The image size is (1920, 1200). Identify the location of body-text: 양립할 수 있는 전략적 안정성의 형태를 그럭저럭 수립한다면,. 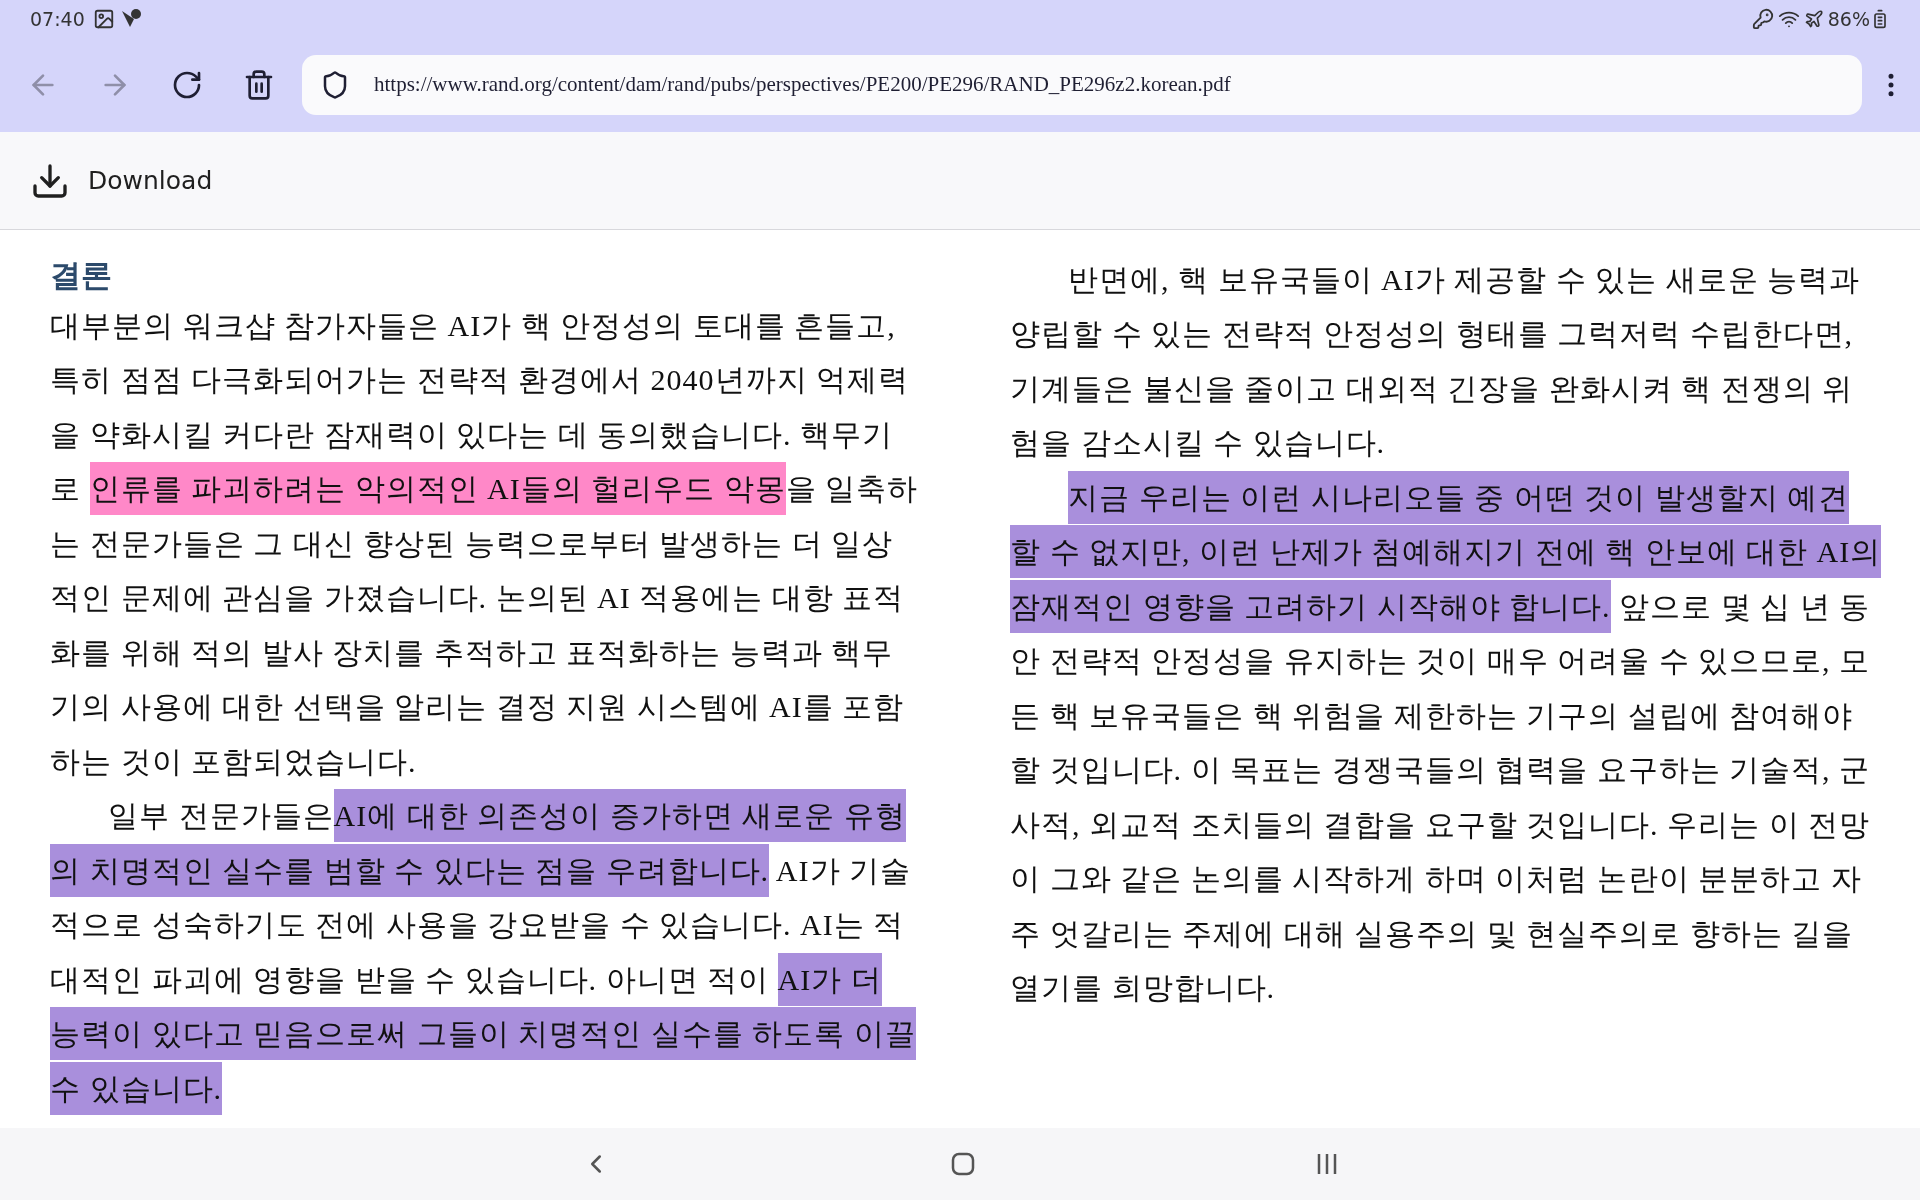
(1431, 334).